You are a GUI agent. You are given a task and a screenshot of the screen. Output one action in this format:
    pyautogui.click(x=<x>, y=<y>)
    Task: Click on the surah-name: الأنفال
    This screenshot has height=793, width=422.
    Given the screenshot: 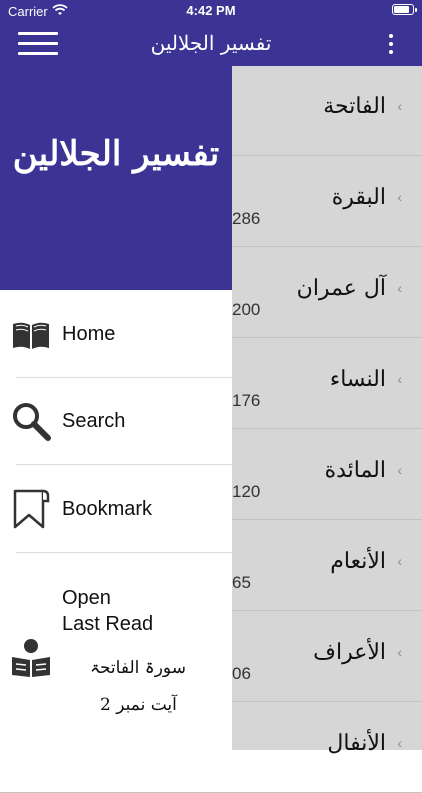 What is the action you would take?
    pyautogui.click(x=356, y=743)
    